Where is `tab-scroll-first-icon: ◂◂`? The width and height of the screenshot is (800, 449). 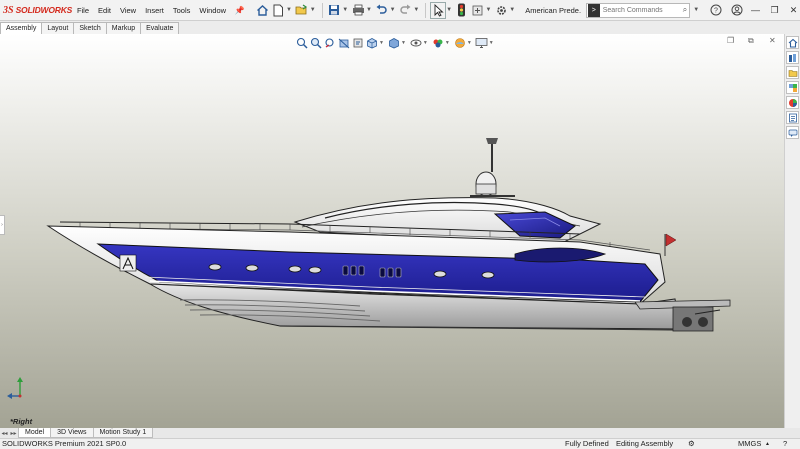 tab-scroll-first-icon: ◂◂ is located at coordinates (4, 433).